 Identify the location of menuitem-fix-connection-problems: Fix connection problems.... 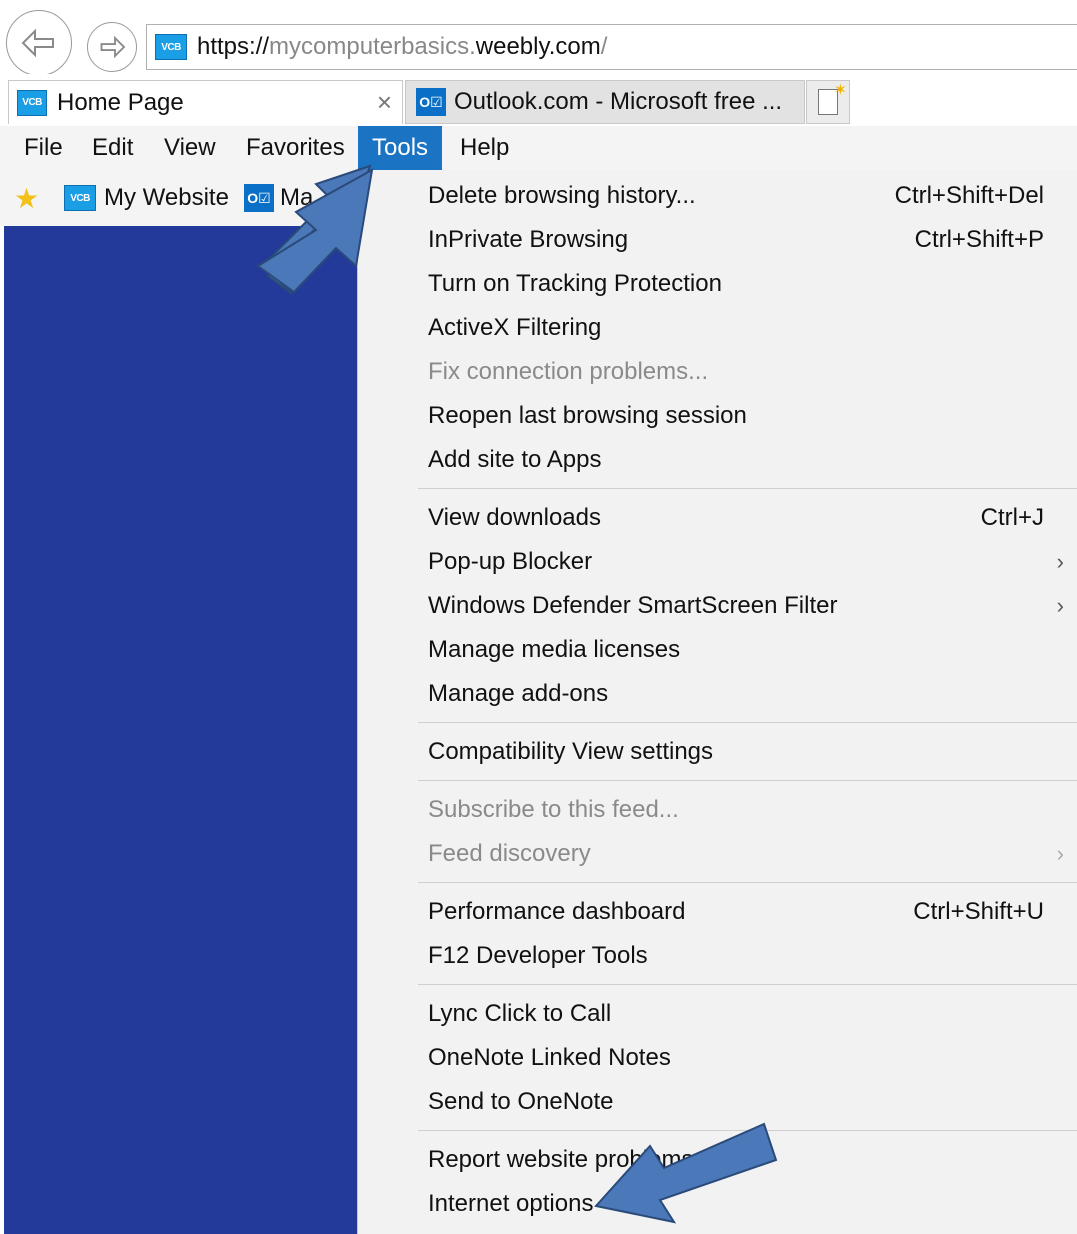
(568, 371).